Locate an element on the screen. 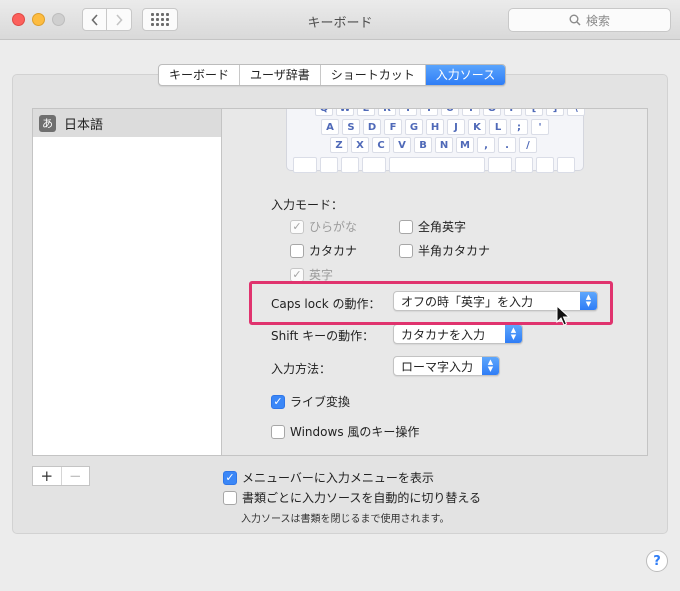 Image resolution: width=680 pixels, height=591 pixels. halfwidth-katakana-checkbox: 半角カタカナ is located at coordinates (444, 250).